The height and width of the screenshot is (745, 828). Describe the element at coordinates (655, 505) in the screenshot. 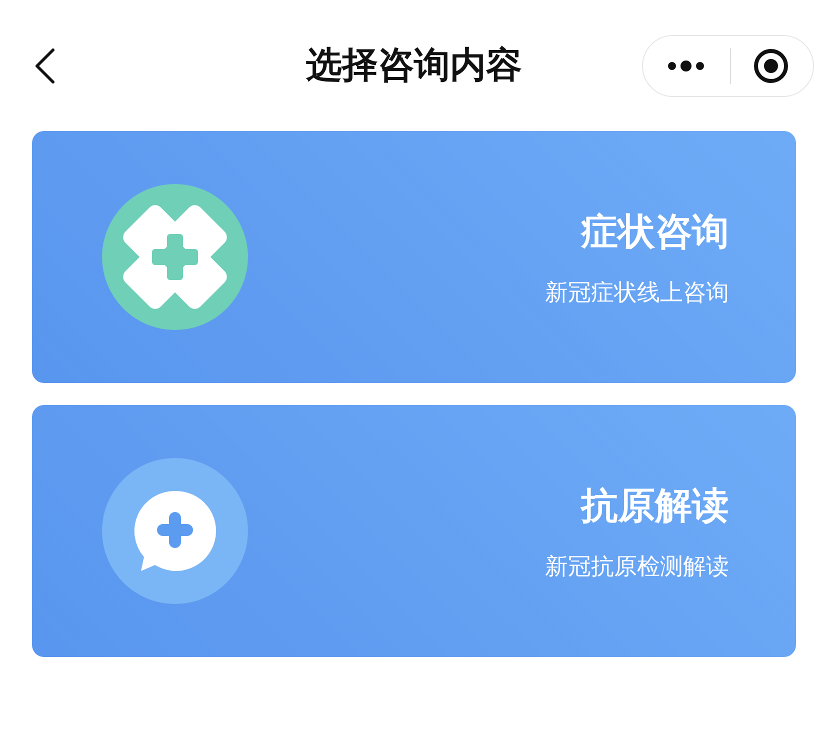

I see `card-title: 抗原解读` at that location.